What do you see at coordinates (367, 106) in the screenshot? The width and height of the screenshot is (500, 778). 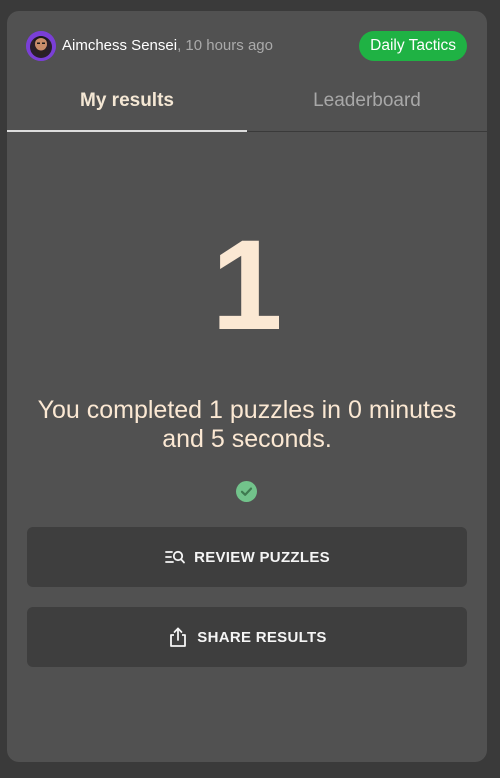 I see `tab-leaderboard: Leaderboard` at bounding box center [367, 106].